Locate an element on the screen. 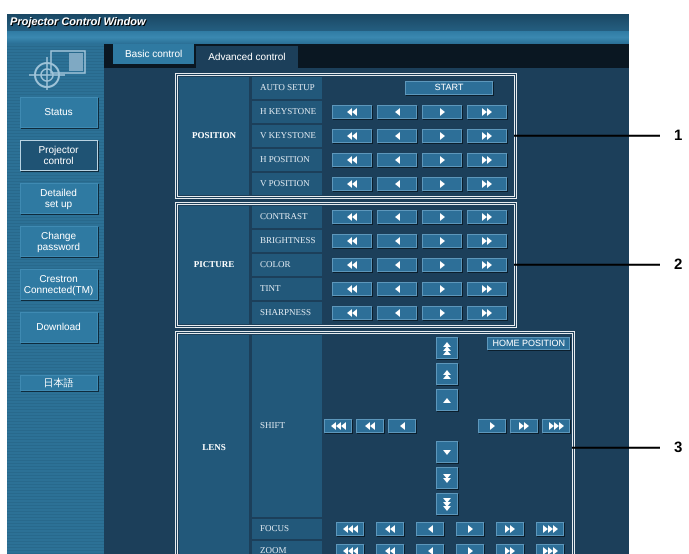  home-position-button: HOME POSITION is located at coordinates (528, 343).